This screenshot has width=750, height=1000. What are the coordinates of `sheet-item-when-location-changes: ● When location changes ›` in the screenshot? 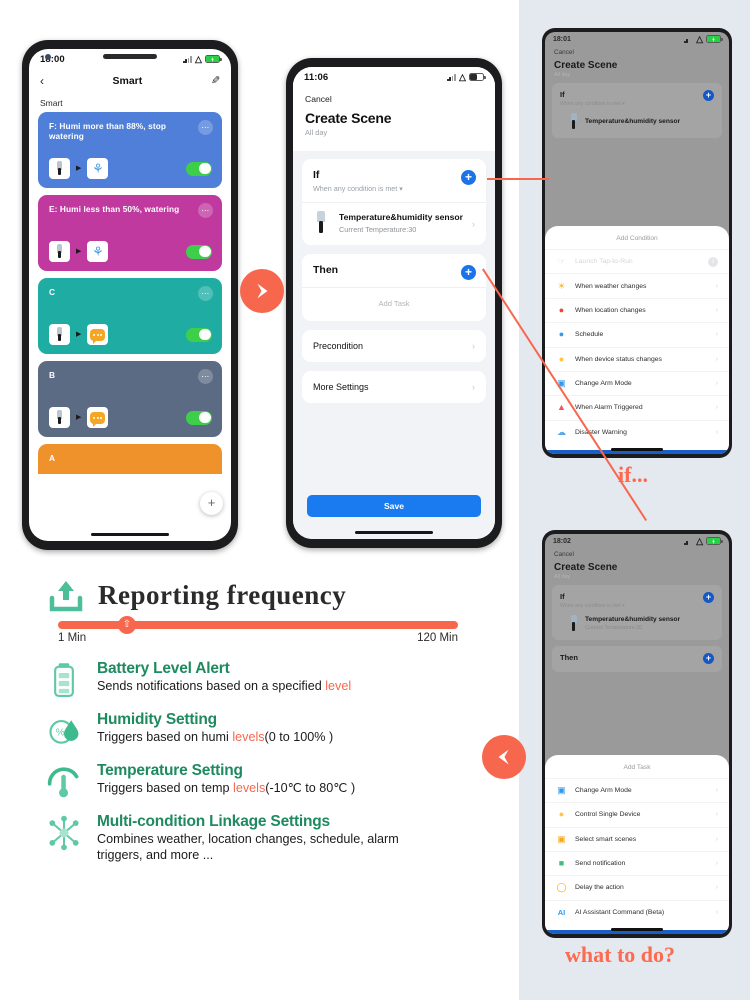 It's located at (637, 309).